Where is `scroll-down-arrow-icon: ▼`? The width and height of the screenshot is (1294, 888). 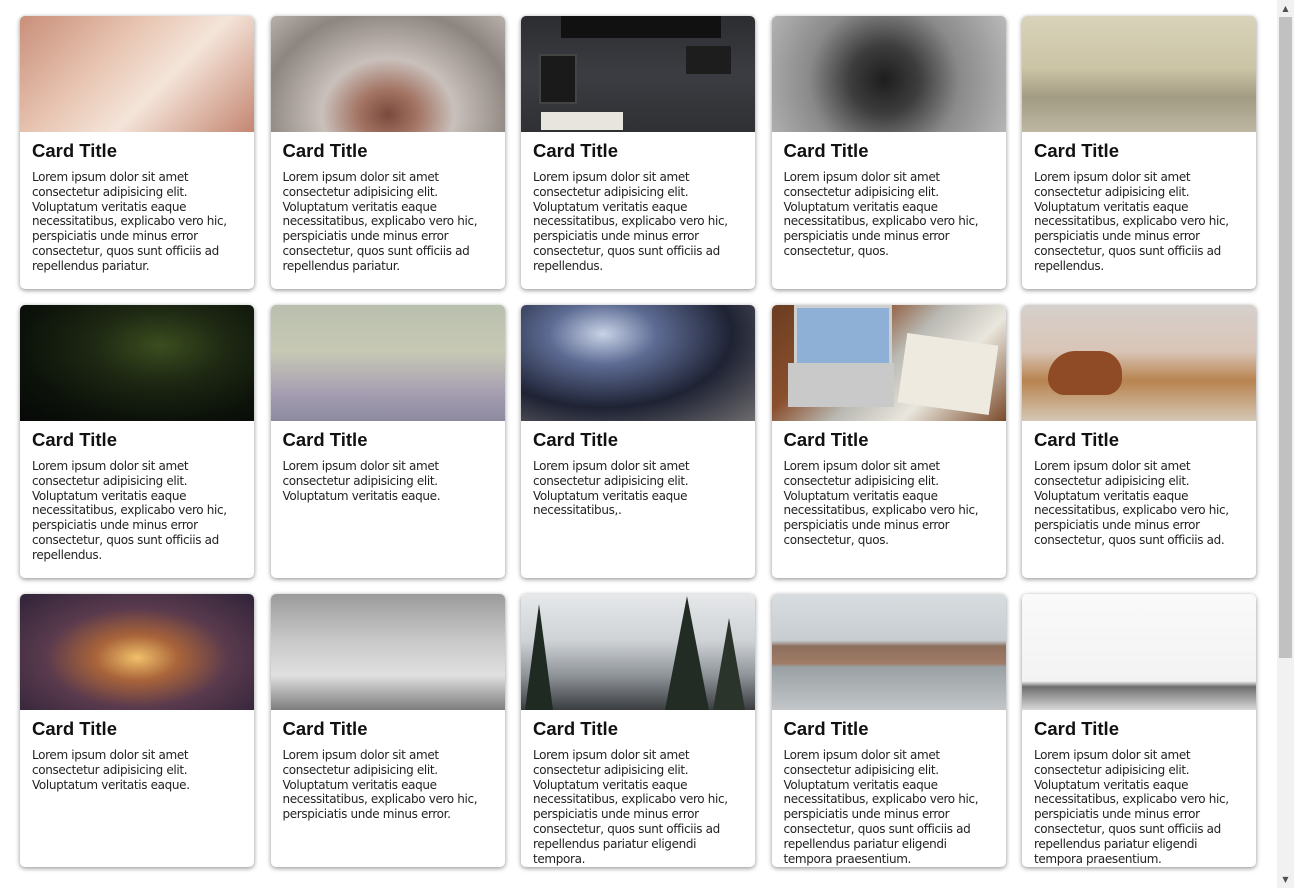
scroll-down-arrow-icon: ▼ is located at coordinates (1285, 879).